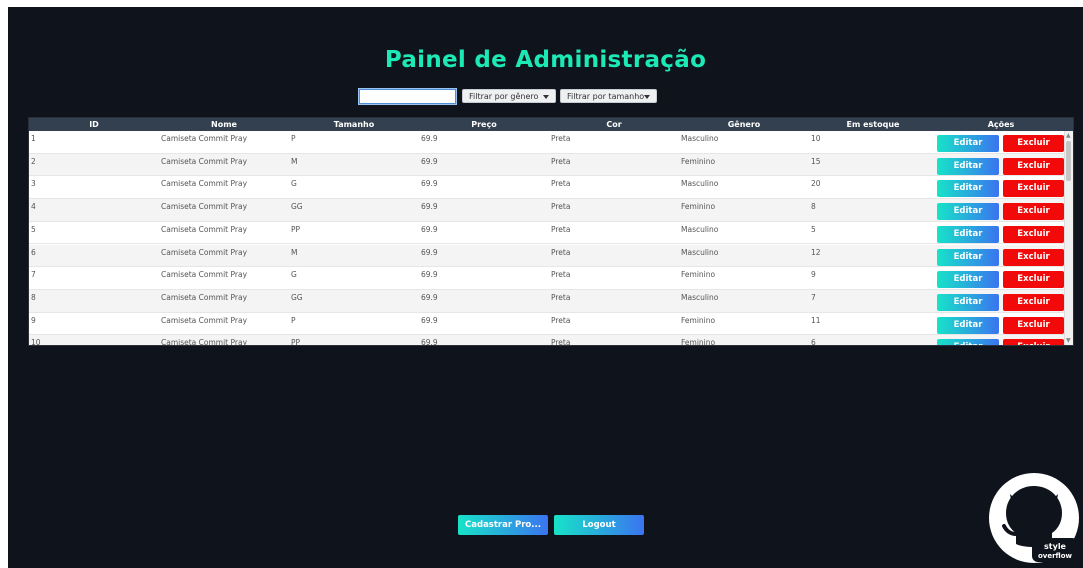 This screenshot has width=1083, height=568. I want to click on cell-id: 2, so click(33, 161).